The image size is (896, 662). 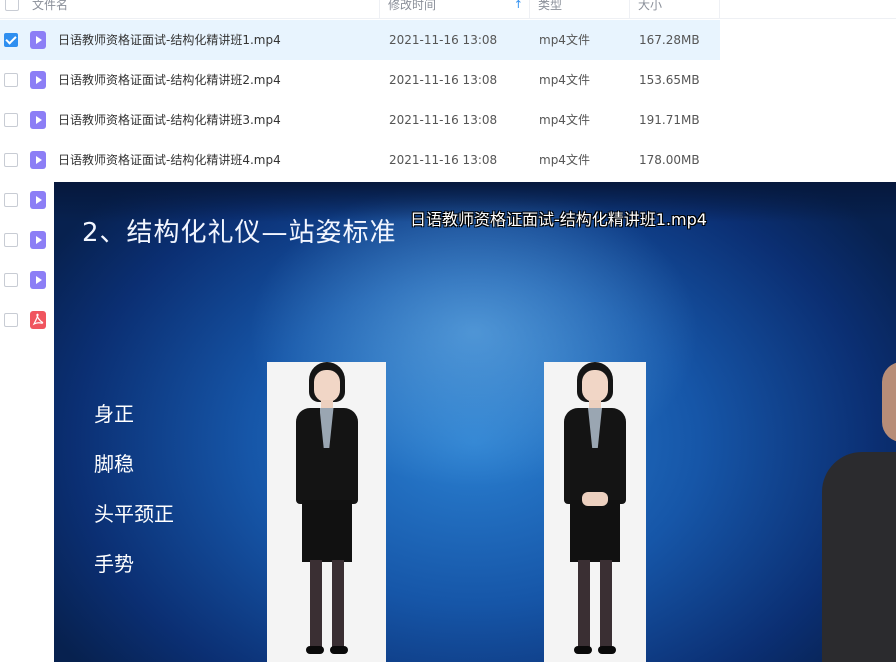 What do you see at coordinates (558, 219) in the screenshot?
I see `video-title: 日语教师资格证面试-结构化精讲班1.mp4` at bounding box center [558, 219].